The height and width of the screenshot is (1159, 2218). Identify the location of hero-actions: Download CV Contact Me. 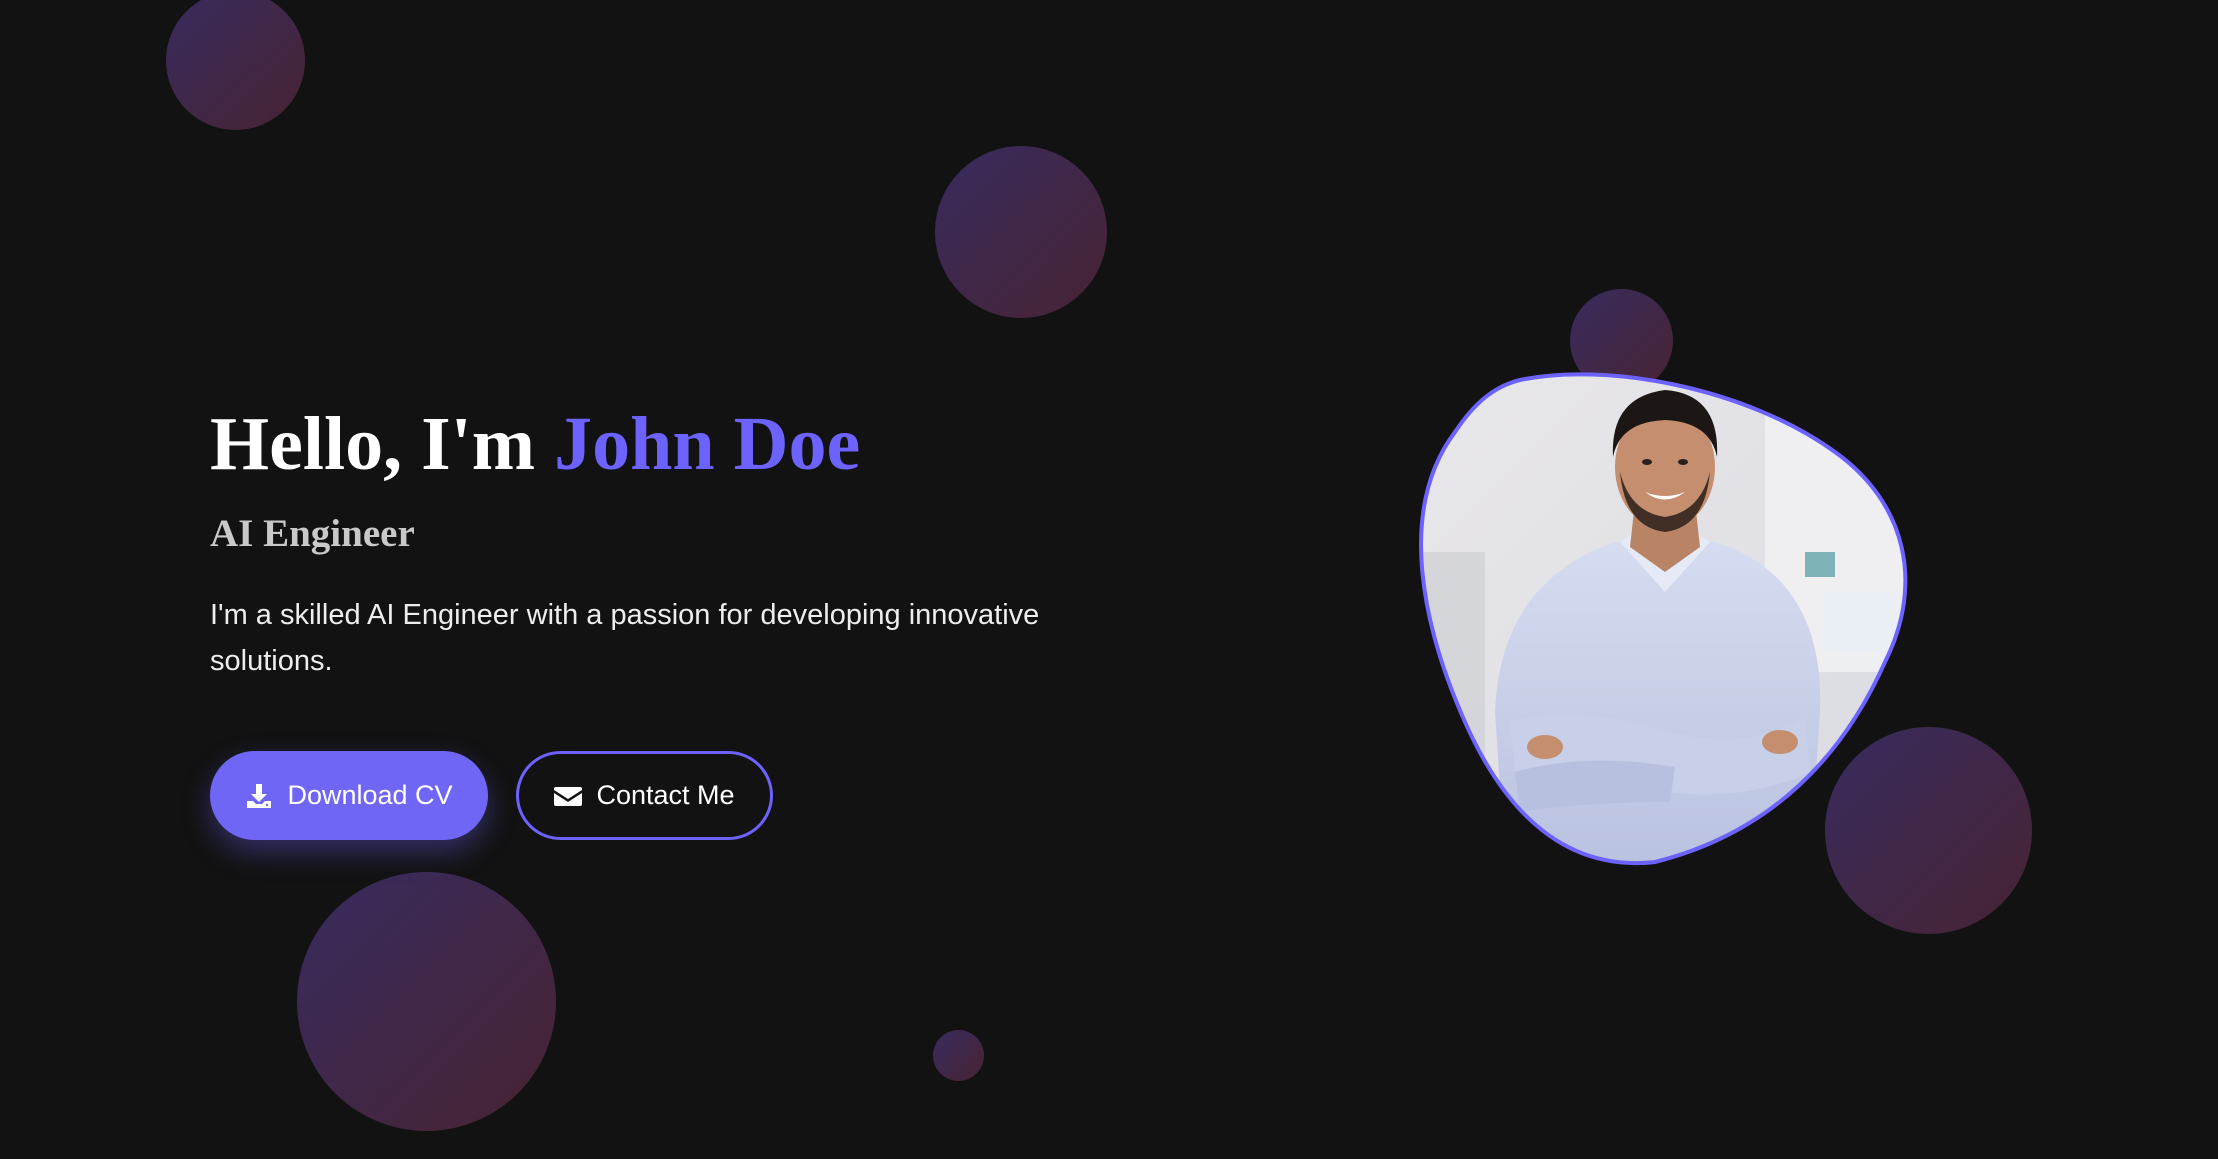
(491, 795).